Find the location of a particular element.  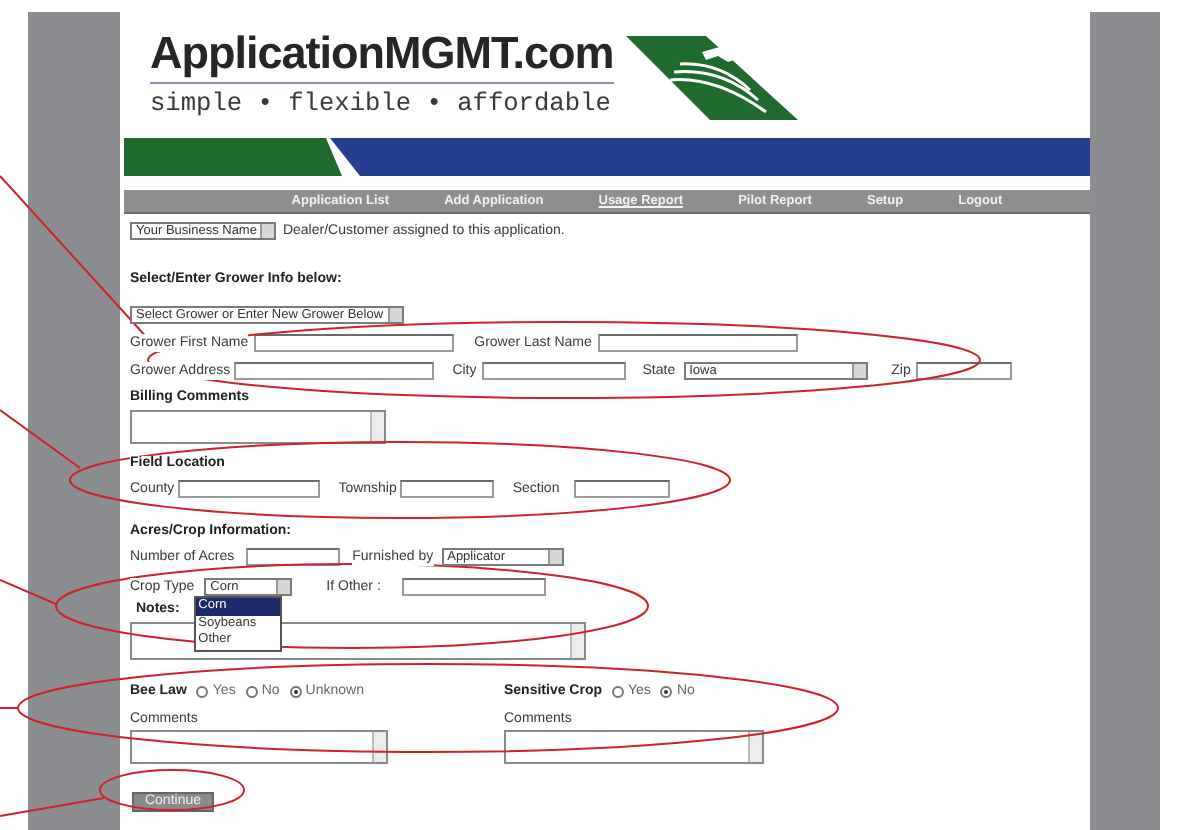

tagline: simple • flexible • affordable is located at coordinates (381, 103).